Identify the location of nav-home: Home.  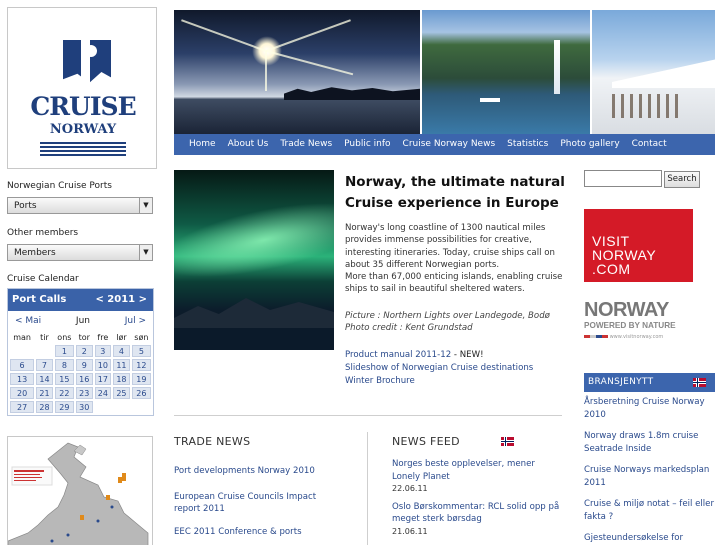
(202, 144).